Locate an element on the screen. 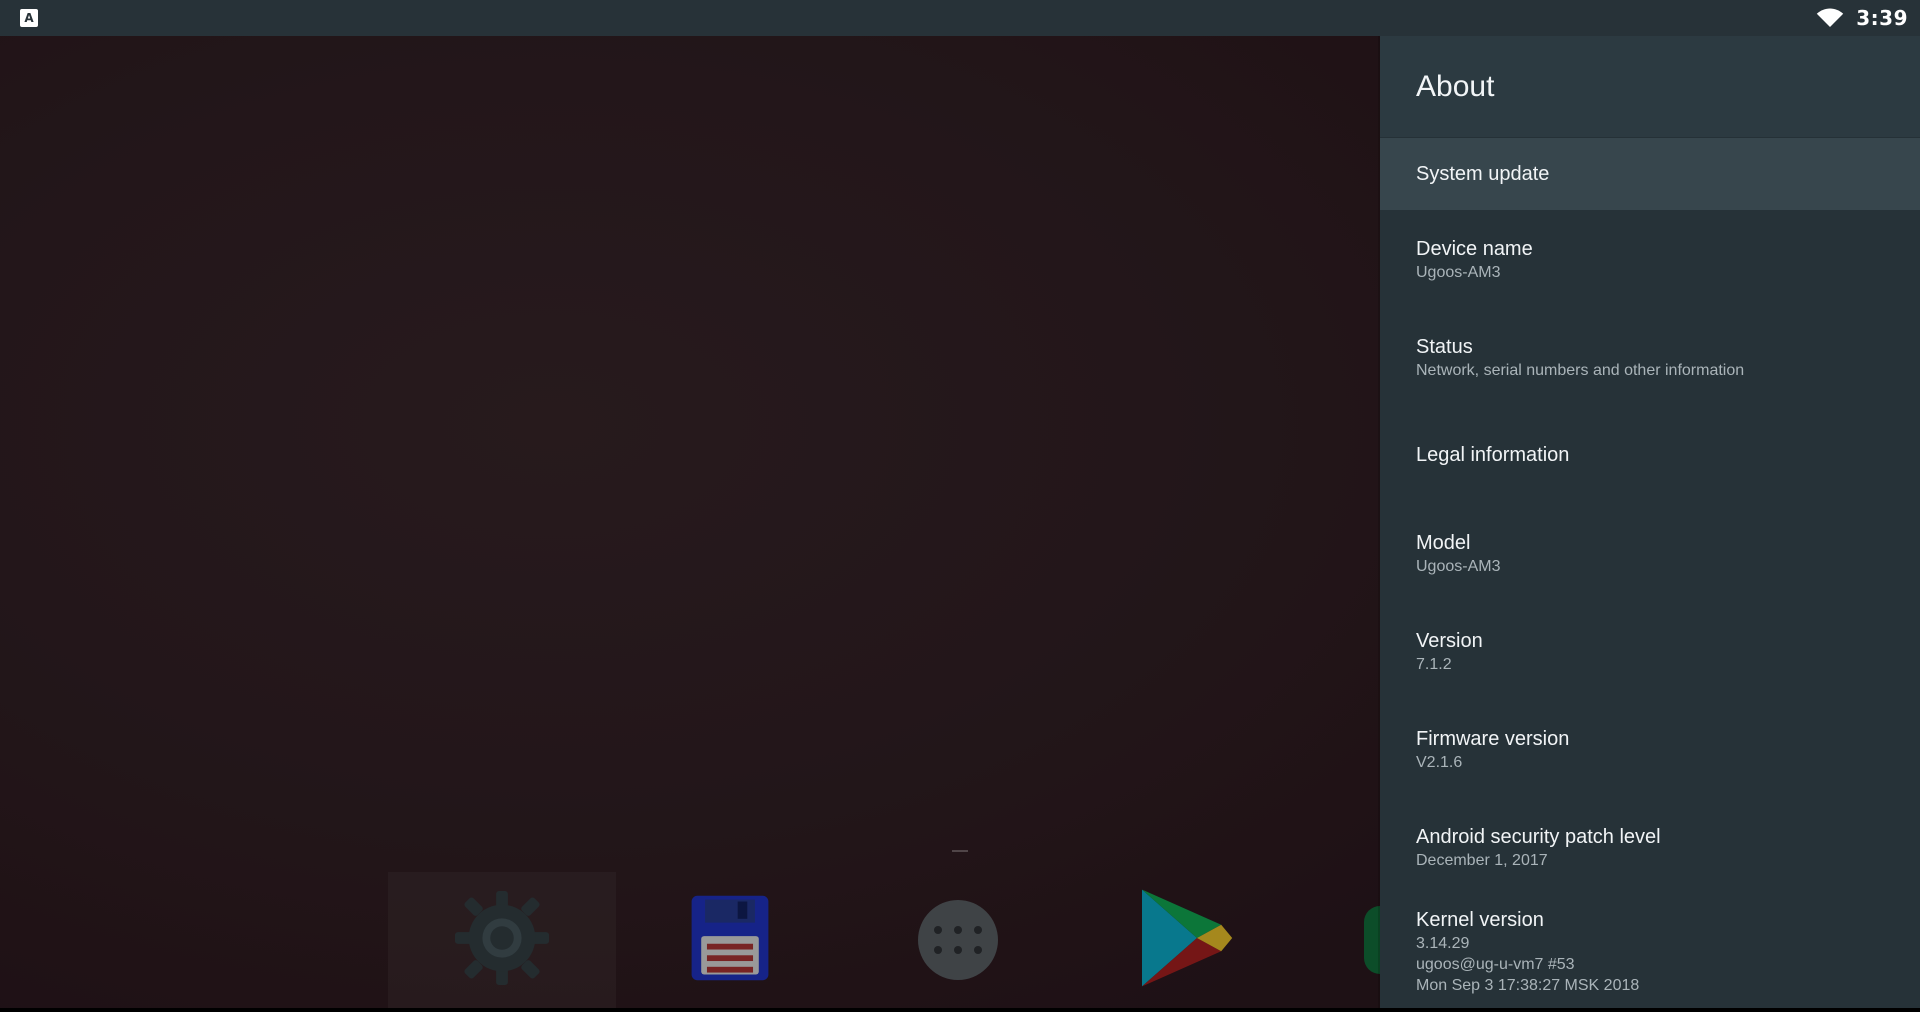 Image resolution: width=1920 pixels, height=1012 pixels. wifi-icon is located at coordinates (1830, 18).